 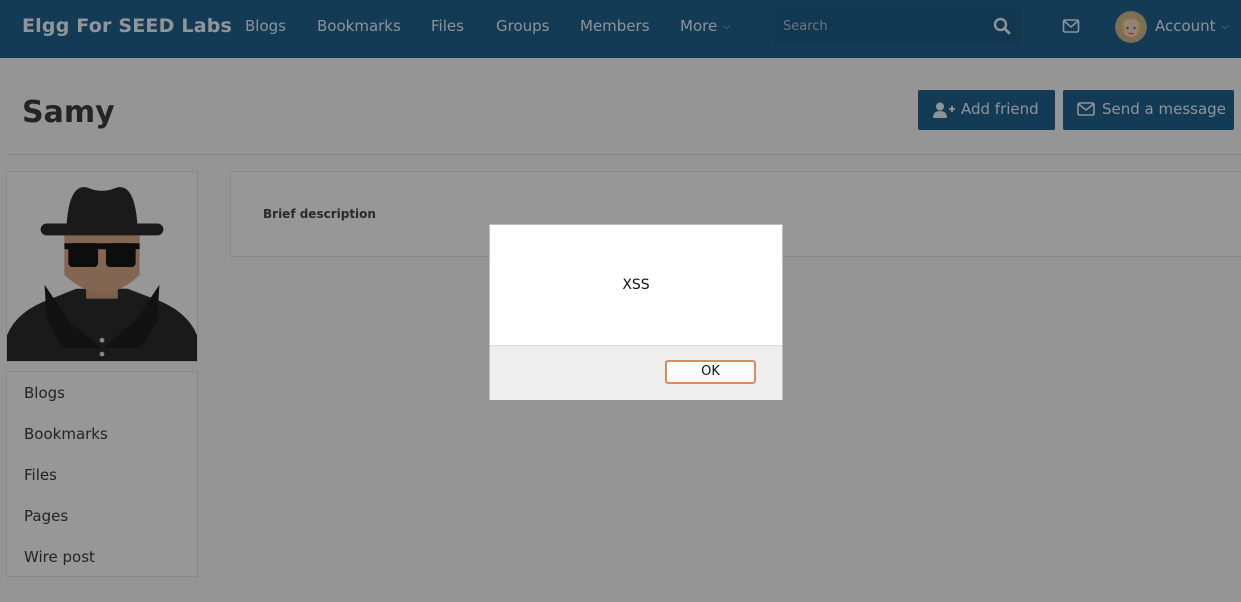 I want to click on alert-dialog: XSS OK, so click(x=636, y=312).